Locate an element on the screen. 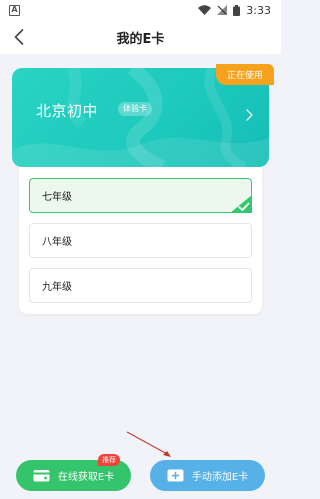 This screenshot has height=499, width=320. add-card-icon is located at coordinates (175, 475).